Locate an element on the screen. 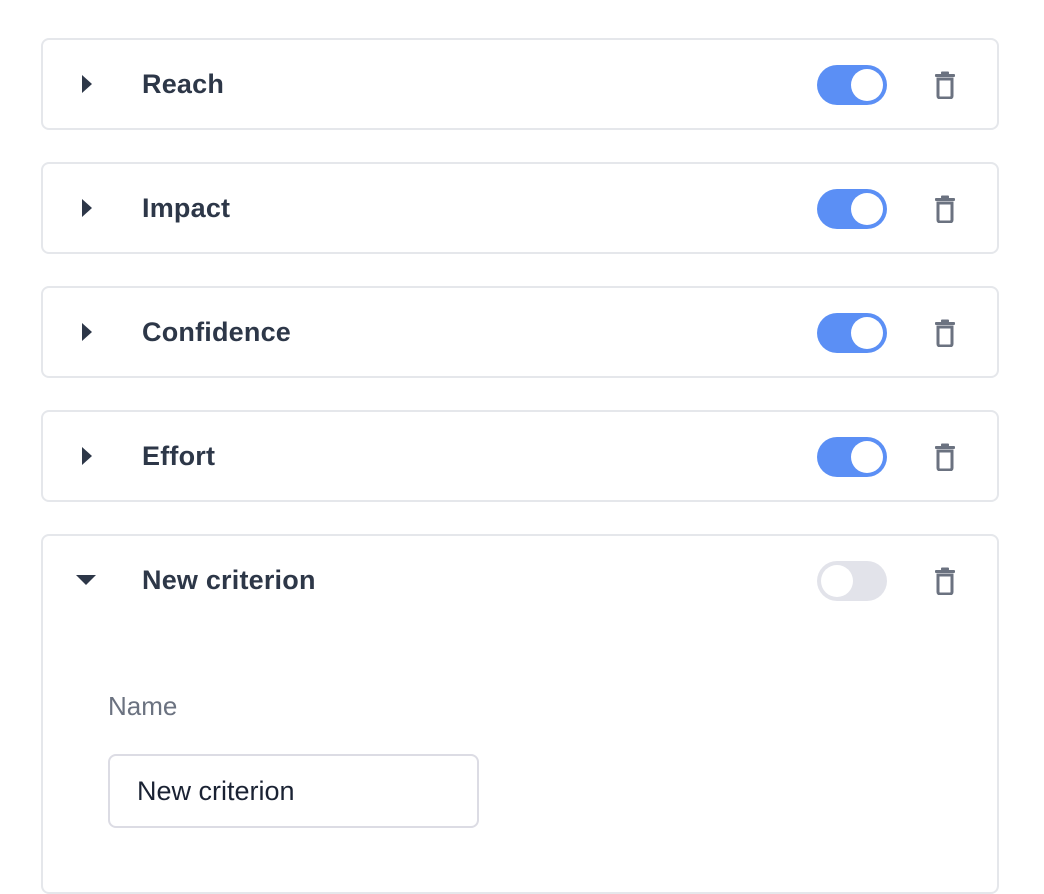 This screenshot has width=1044, height=894. criterion-card-impact: Impact is located at coordinates (520, 208).